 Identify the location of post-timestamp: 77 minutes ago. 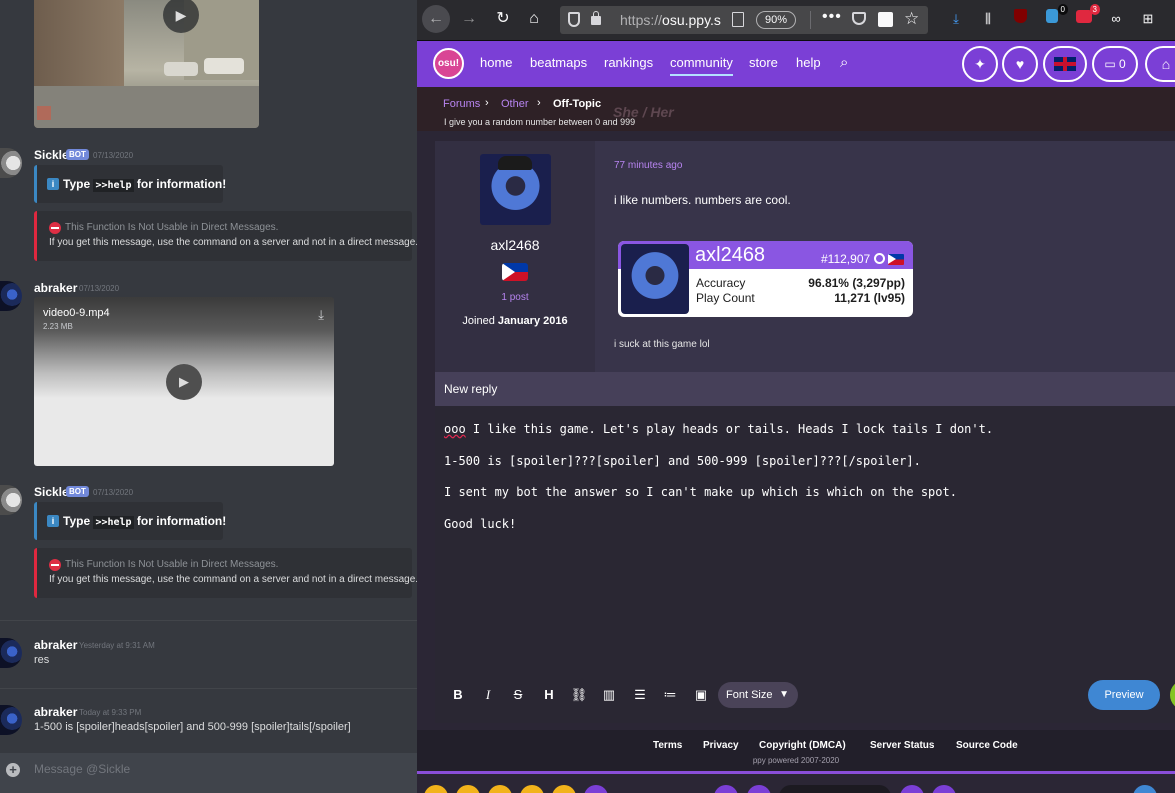
(648, 165).